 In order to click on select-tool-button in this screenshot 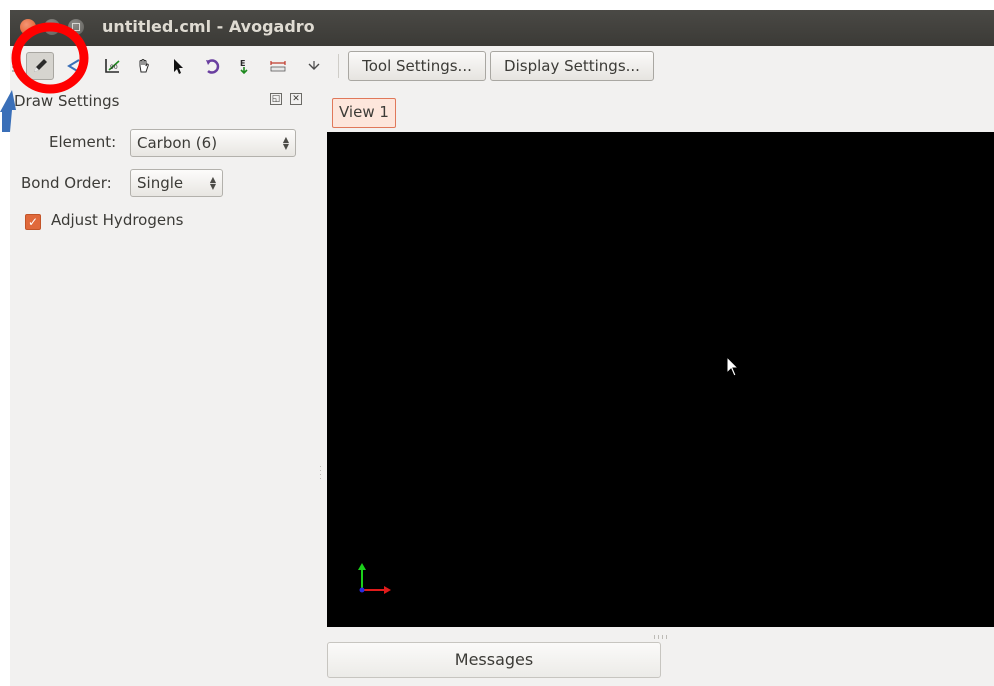, I will do `click(178, 66)`.